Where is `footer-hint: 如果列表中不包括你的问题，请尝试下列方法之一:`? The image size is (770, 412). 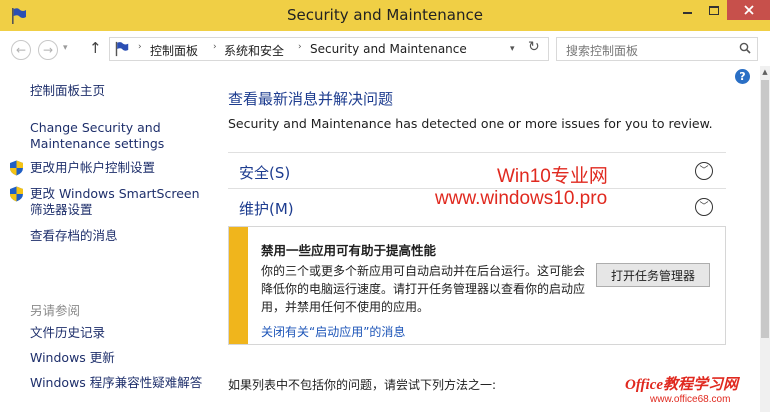
footer-hint: 如果列表中不包括你的问题，请尝试下列方法之一: is located at coordinates (362, 385).